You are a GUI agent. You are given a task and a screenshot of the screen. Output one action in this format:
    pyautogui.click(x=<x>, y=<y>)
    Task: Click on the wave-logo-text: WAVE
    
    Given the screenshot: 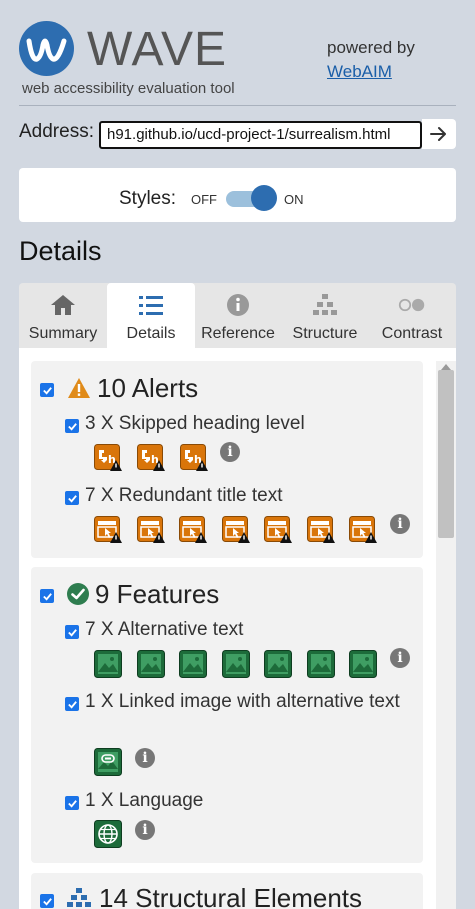 What is the action you would take?
    pyautogui.click(x=157, y=49)
    